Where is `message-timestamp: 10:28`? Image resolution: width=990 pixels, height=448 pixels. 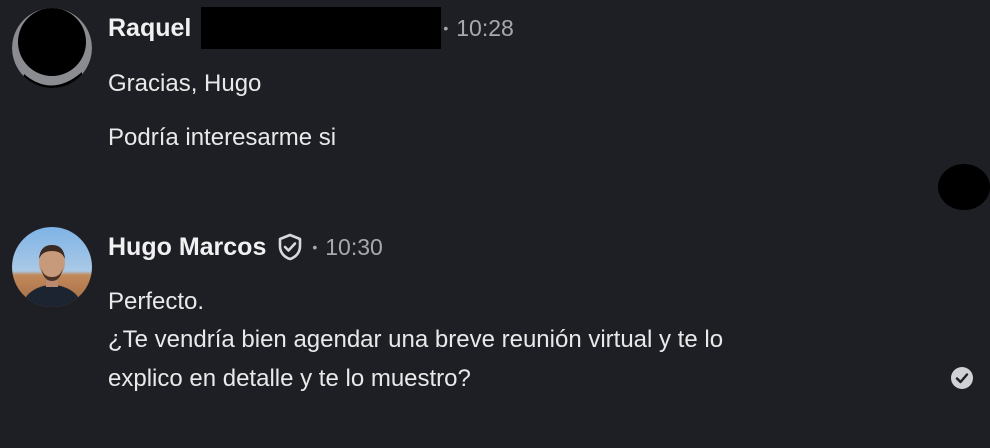
message-timestamp: 10:28 is located at coordinates (485, 27).